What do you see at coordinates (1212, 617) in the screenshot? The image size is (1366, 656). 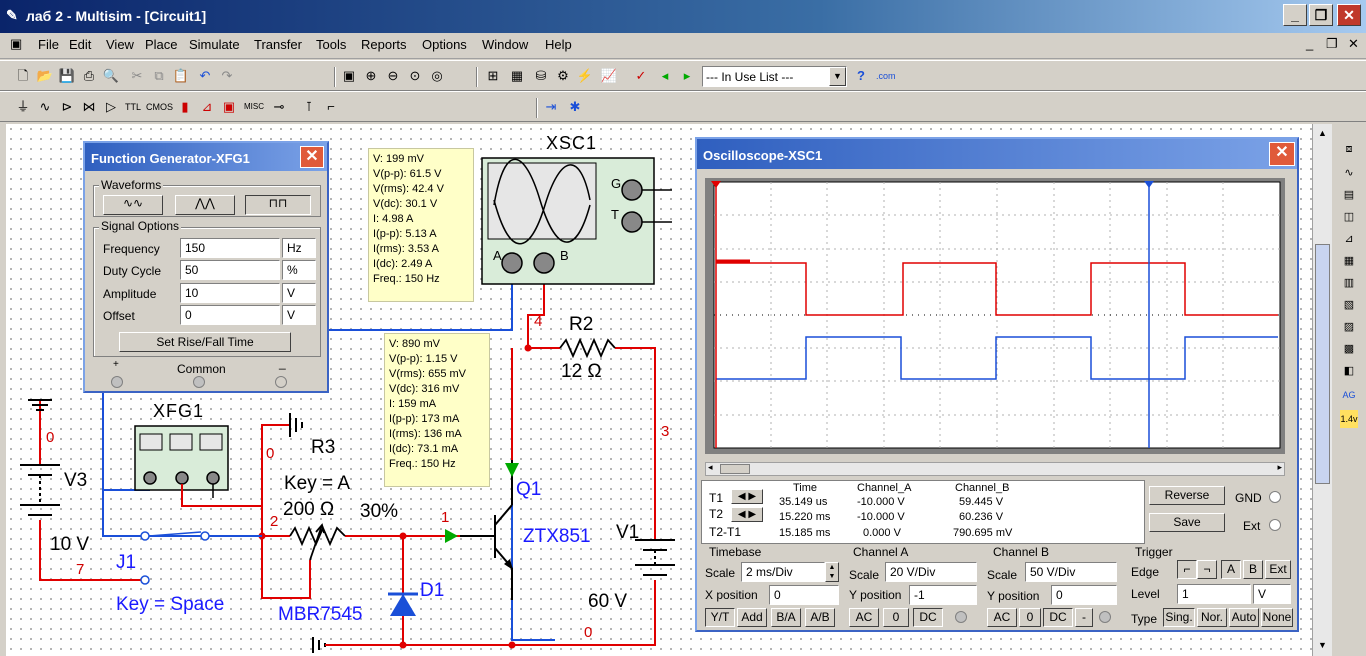 I see `normal-trigger-button: Nor.` at bounding box center [1212, 617].